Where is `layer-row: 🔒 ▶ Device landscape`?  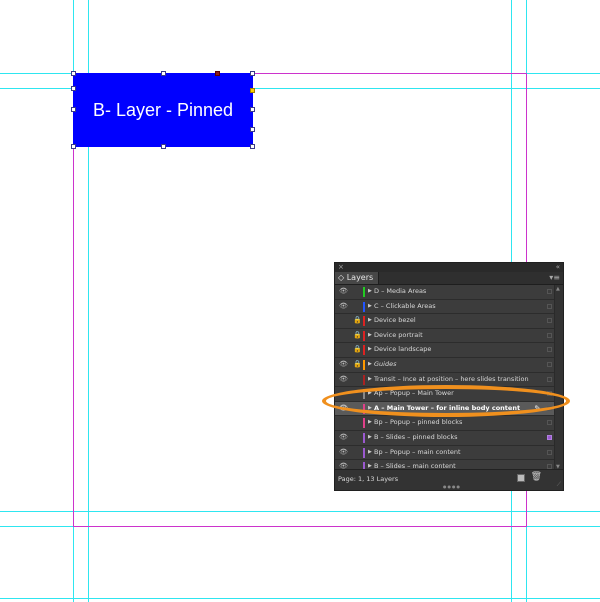
layer-row: 🔒 ▶ Device landscape is located at coordinates (445, 350).